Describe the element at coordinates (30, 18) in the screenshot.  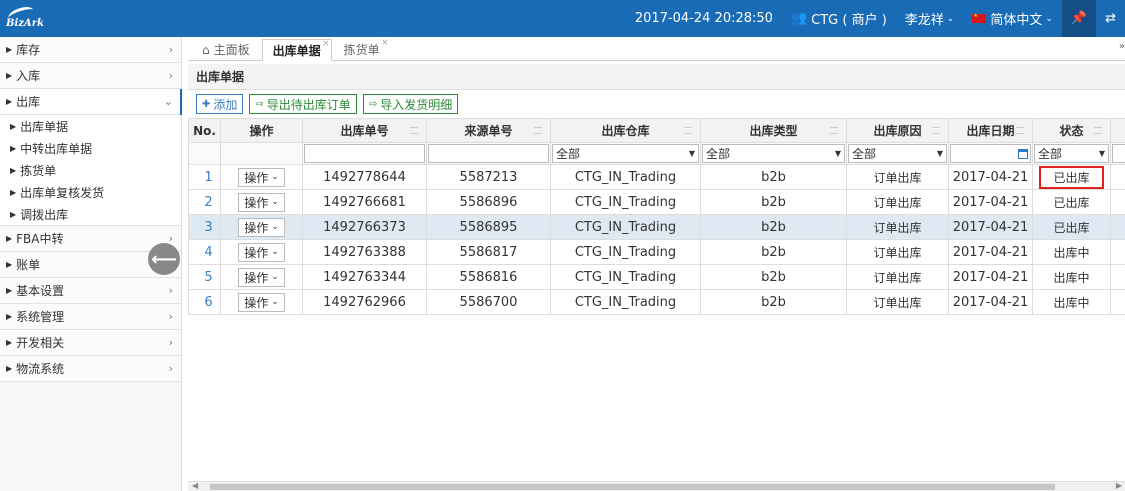
I see `bizark-logo: BizArk` at that location.